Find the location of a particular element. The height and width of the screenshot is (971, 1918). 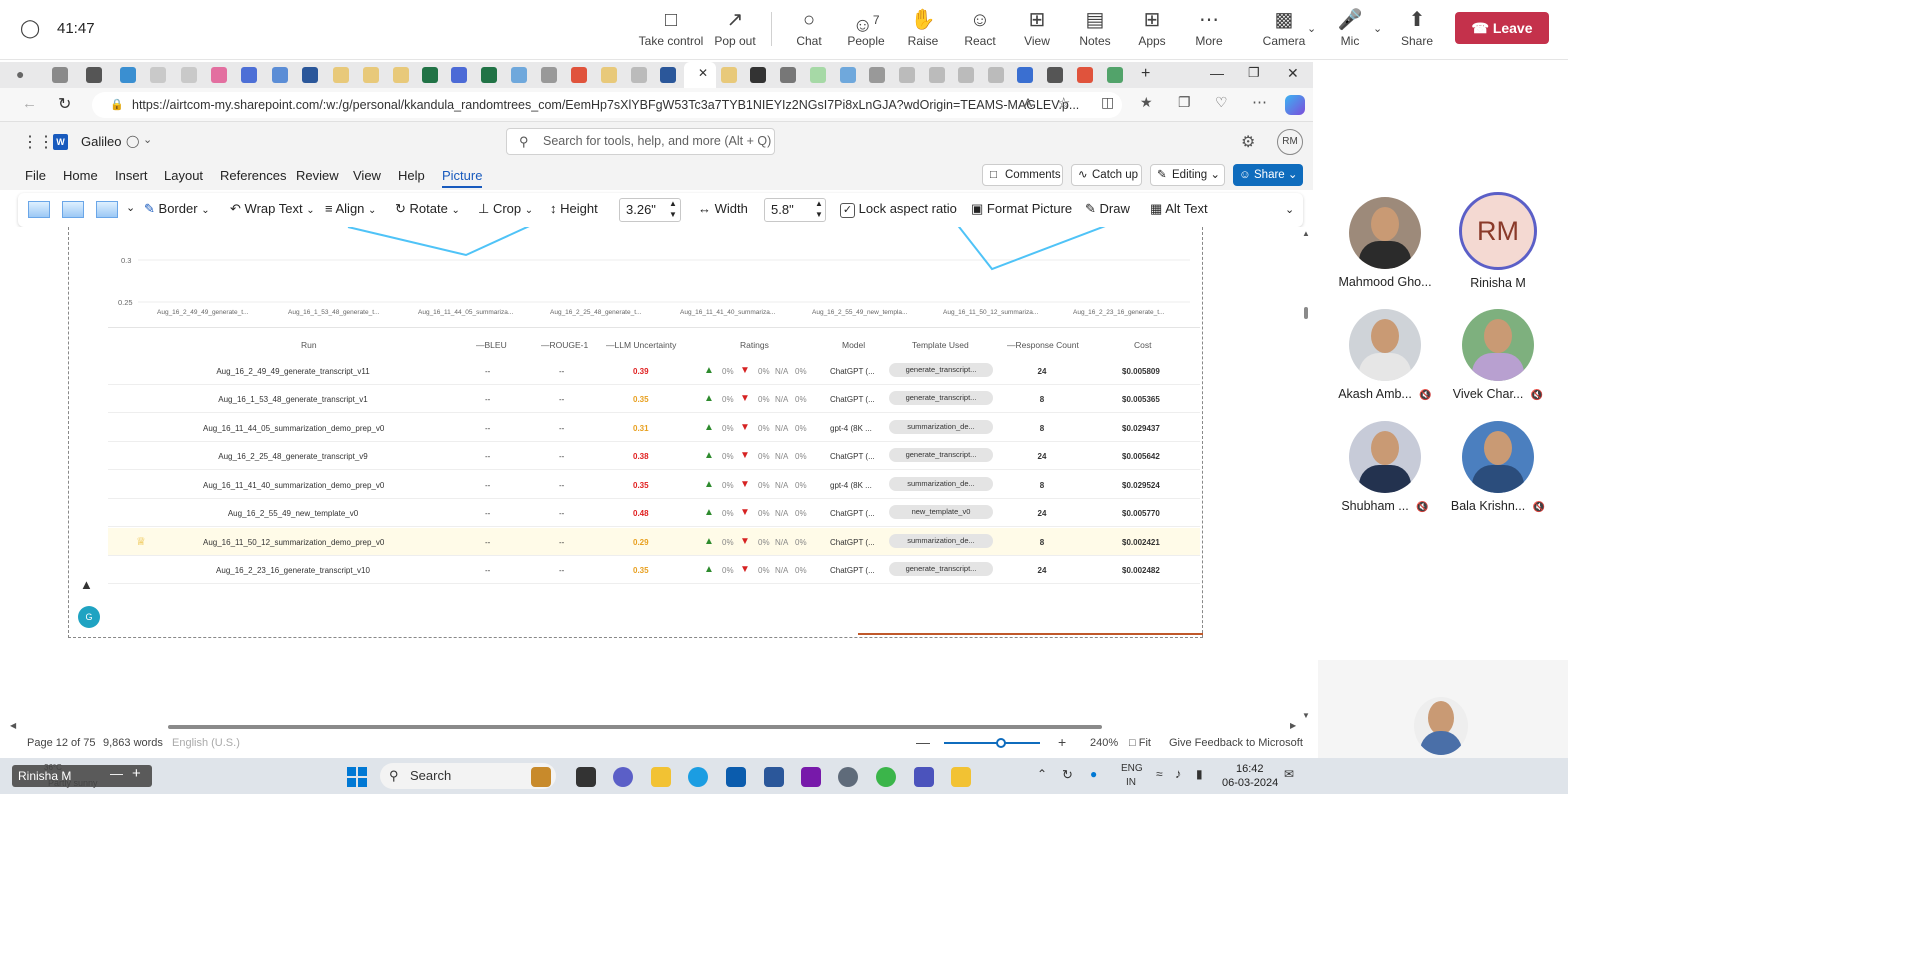

taskbar-app-icon is located at coordinates (848, 777).